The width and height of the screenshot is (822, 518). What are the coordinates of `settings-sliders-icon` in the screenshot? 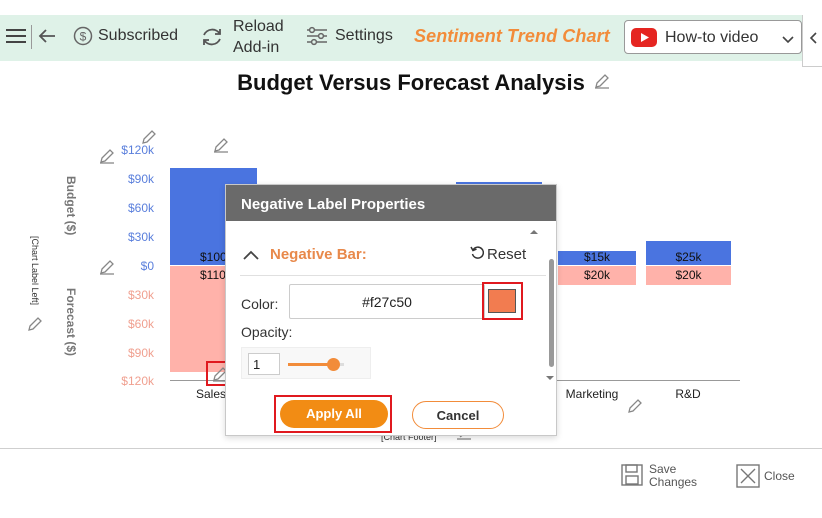 It's located at (317, 36).